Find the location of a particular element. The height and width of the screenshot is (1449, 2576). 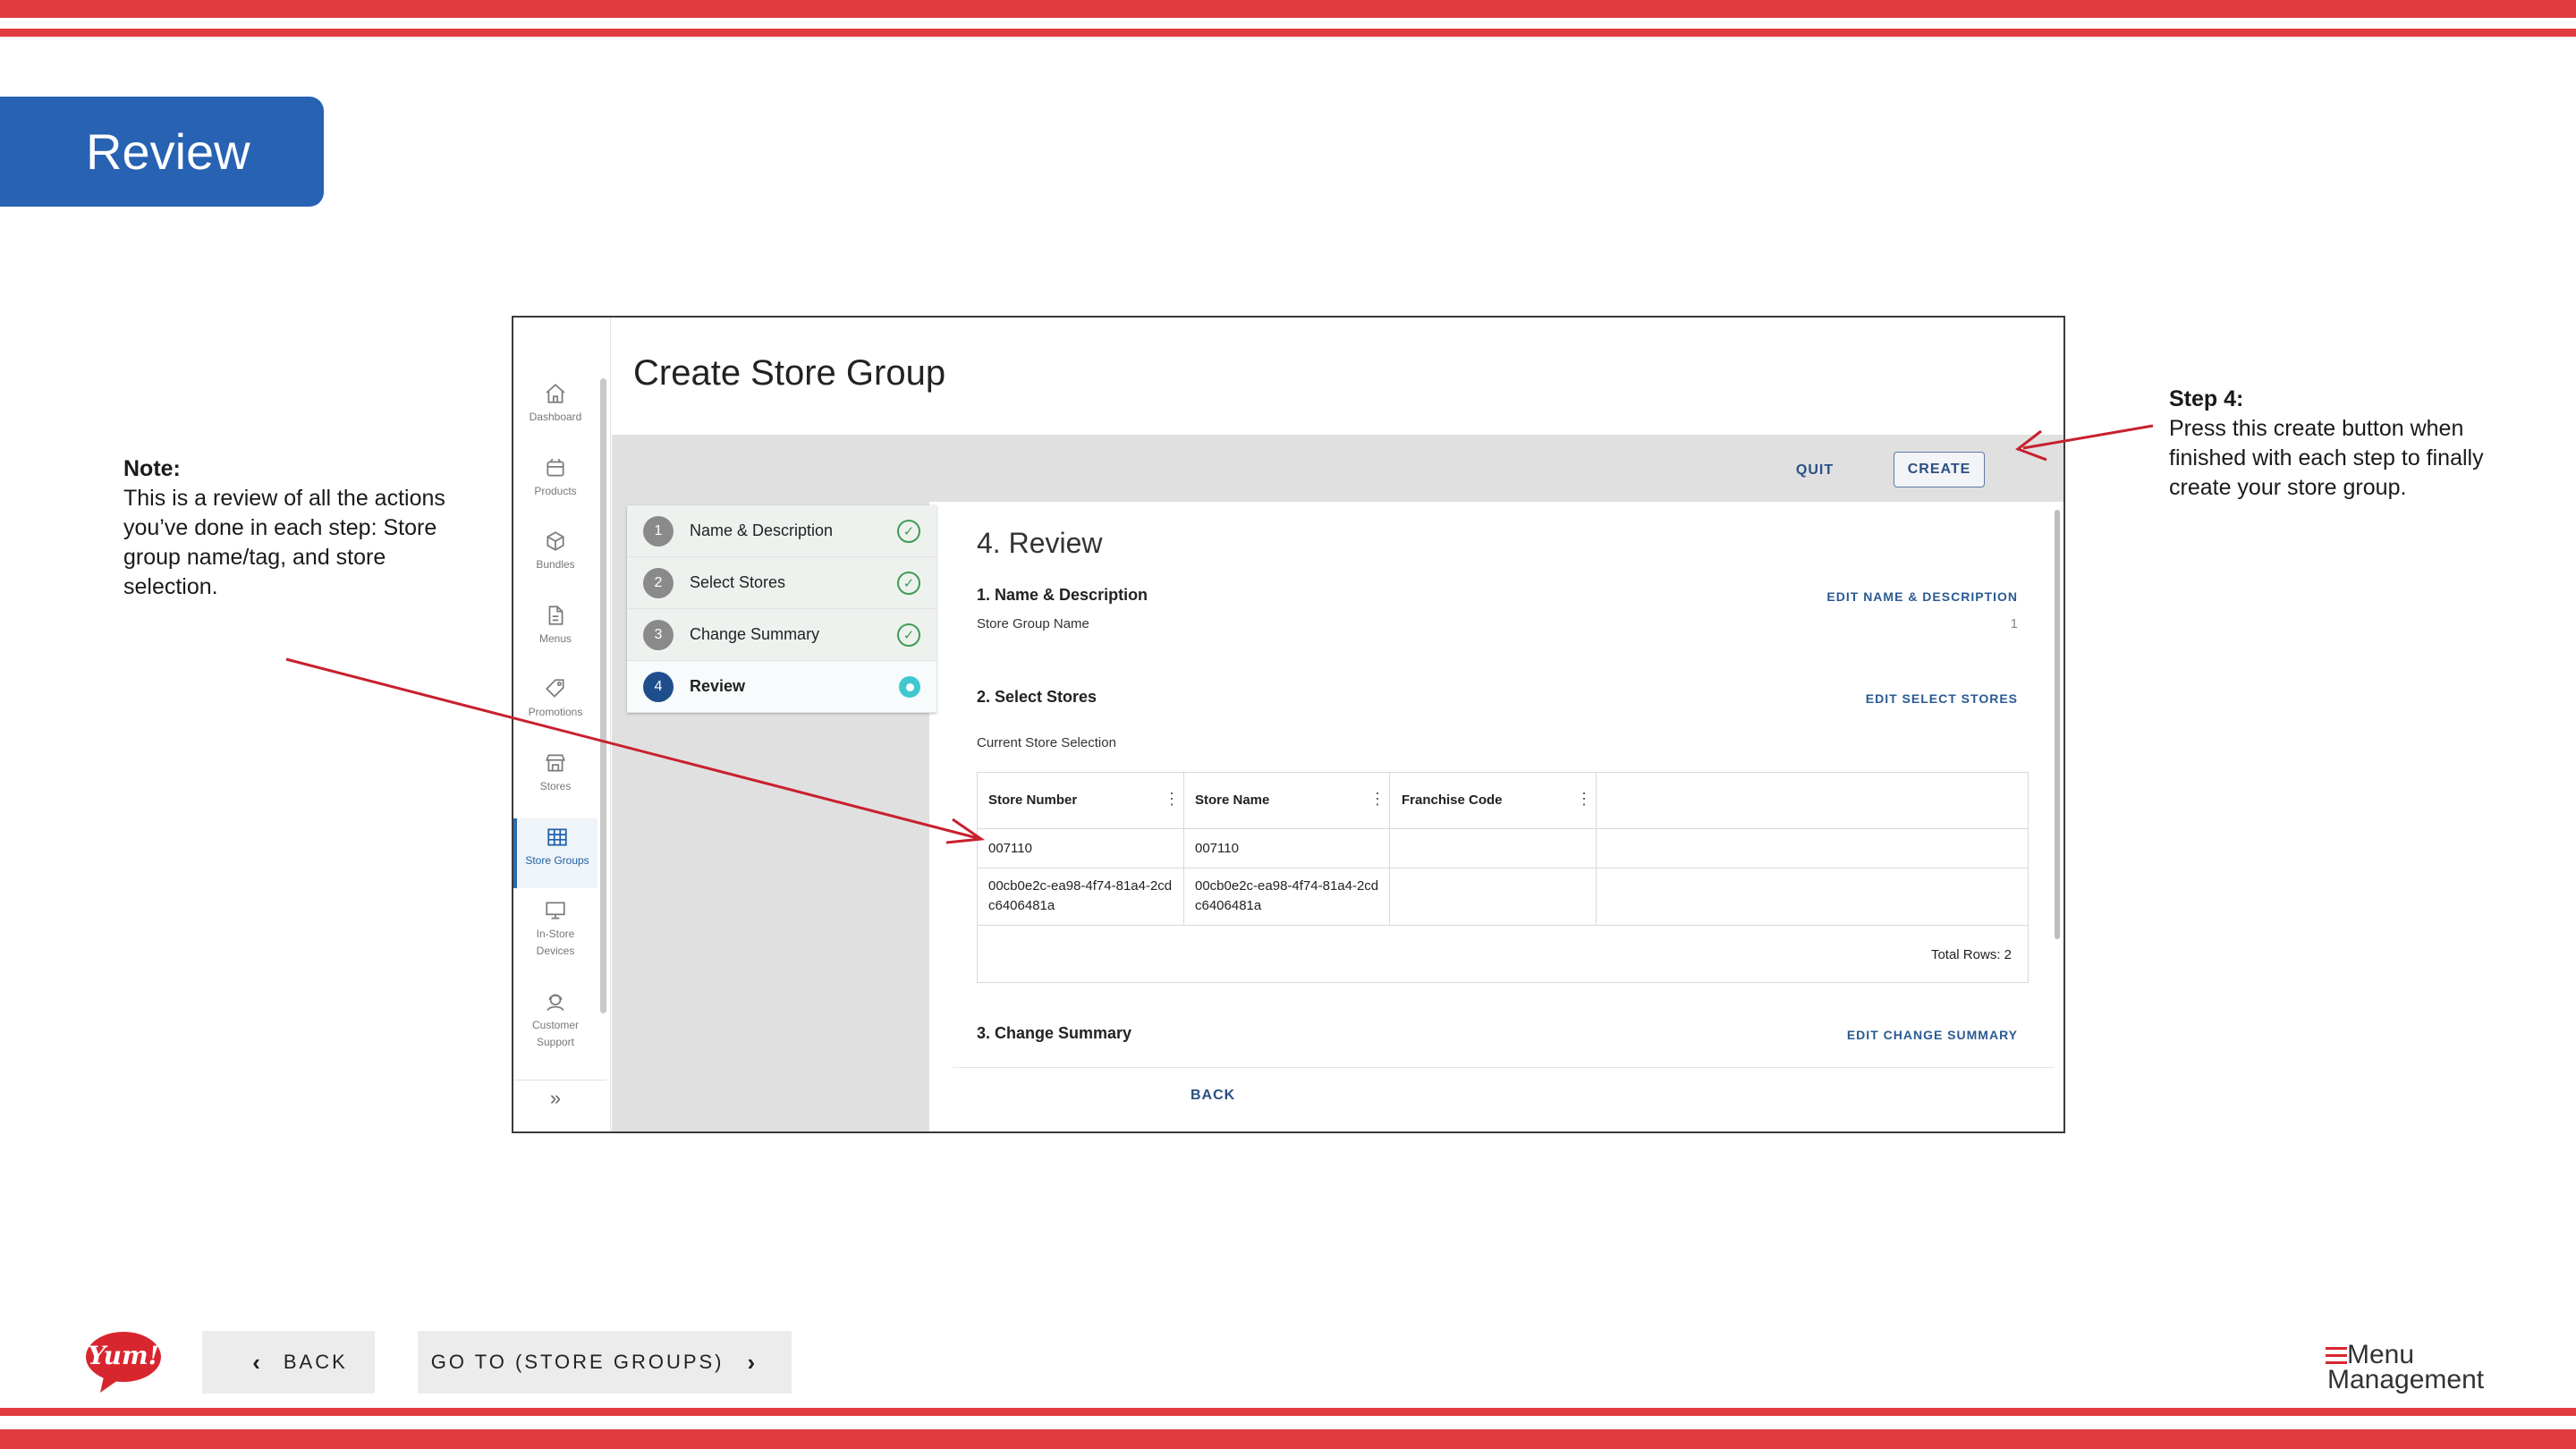

menu-management-logo: Menu Management is located at coordinates (2411, 1369).